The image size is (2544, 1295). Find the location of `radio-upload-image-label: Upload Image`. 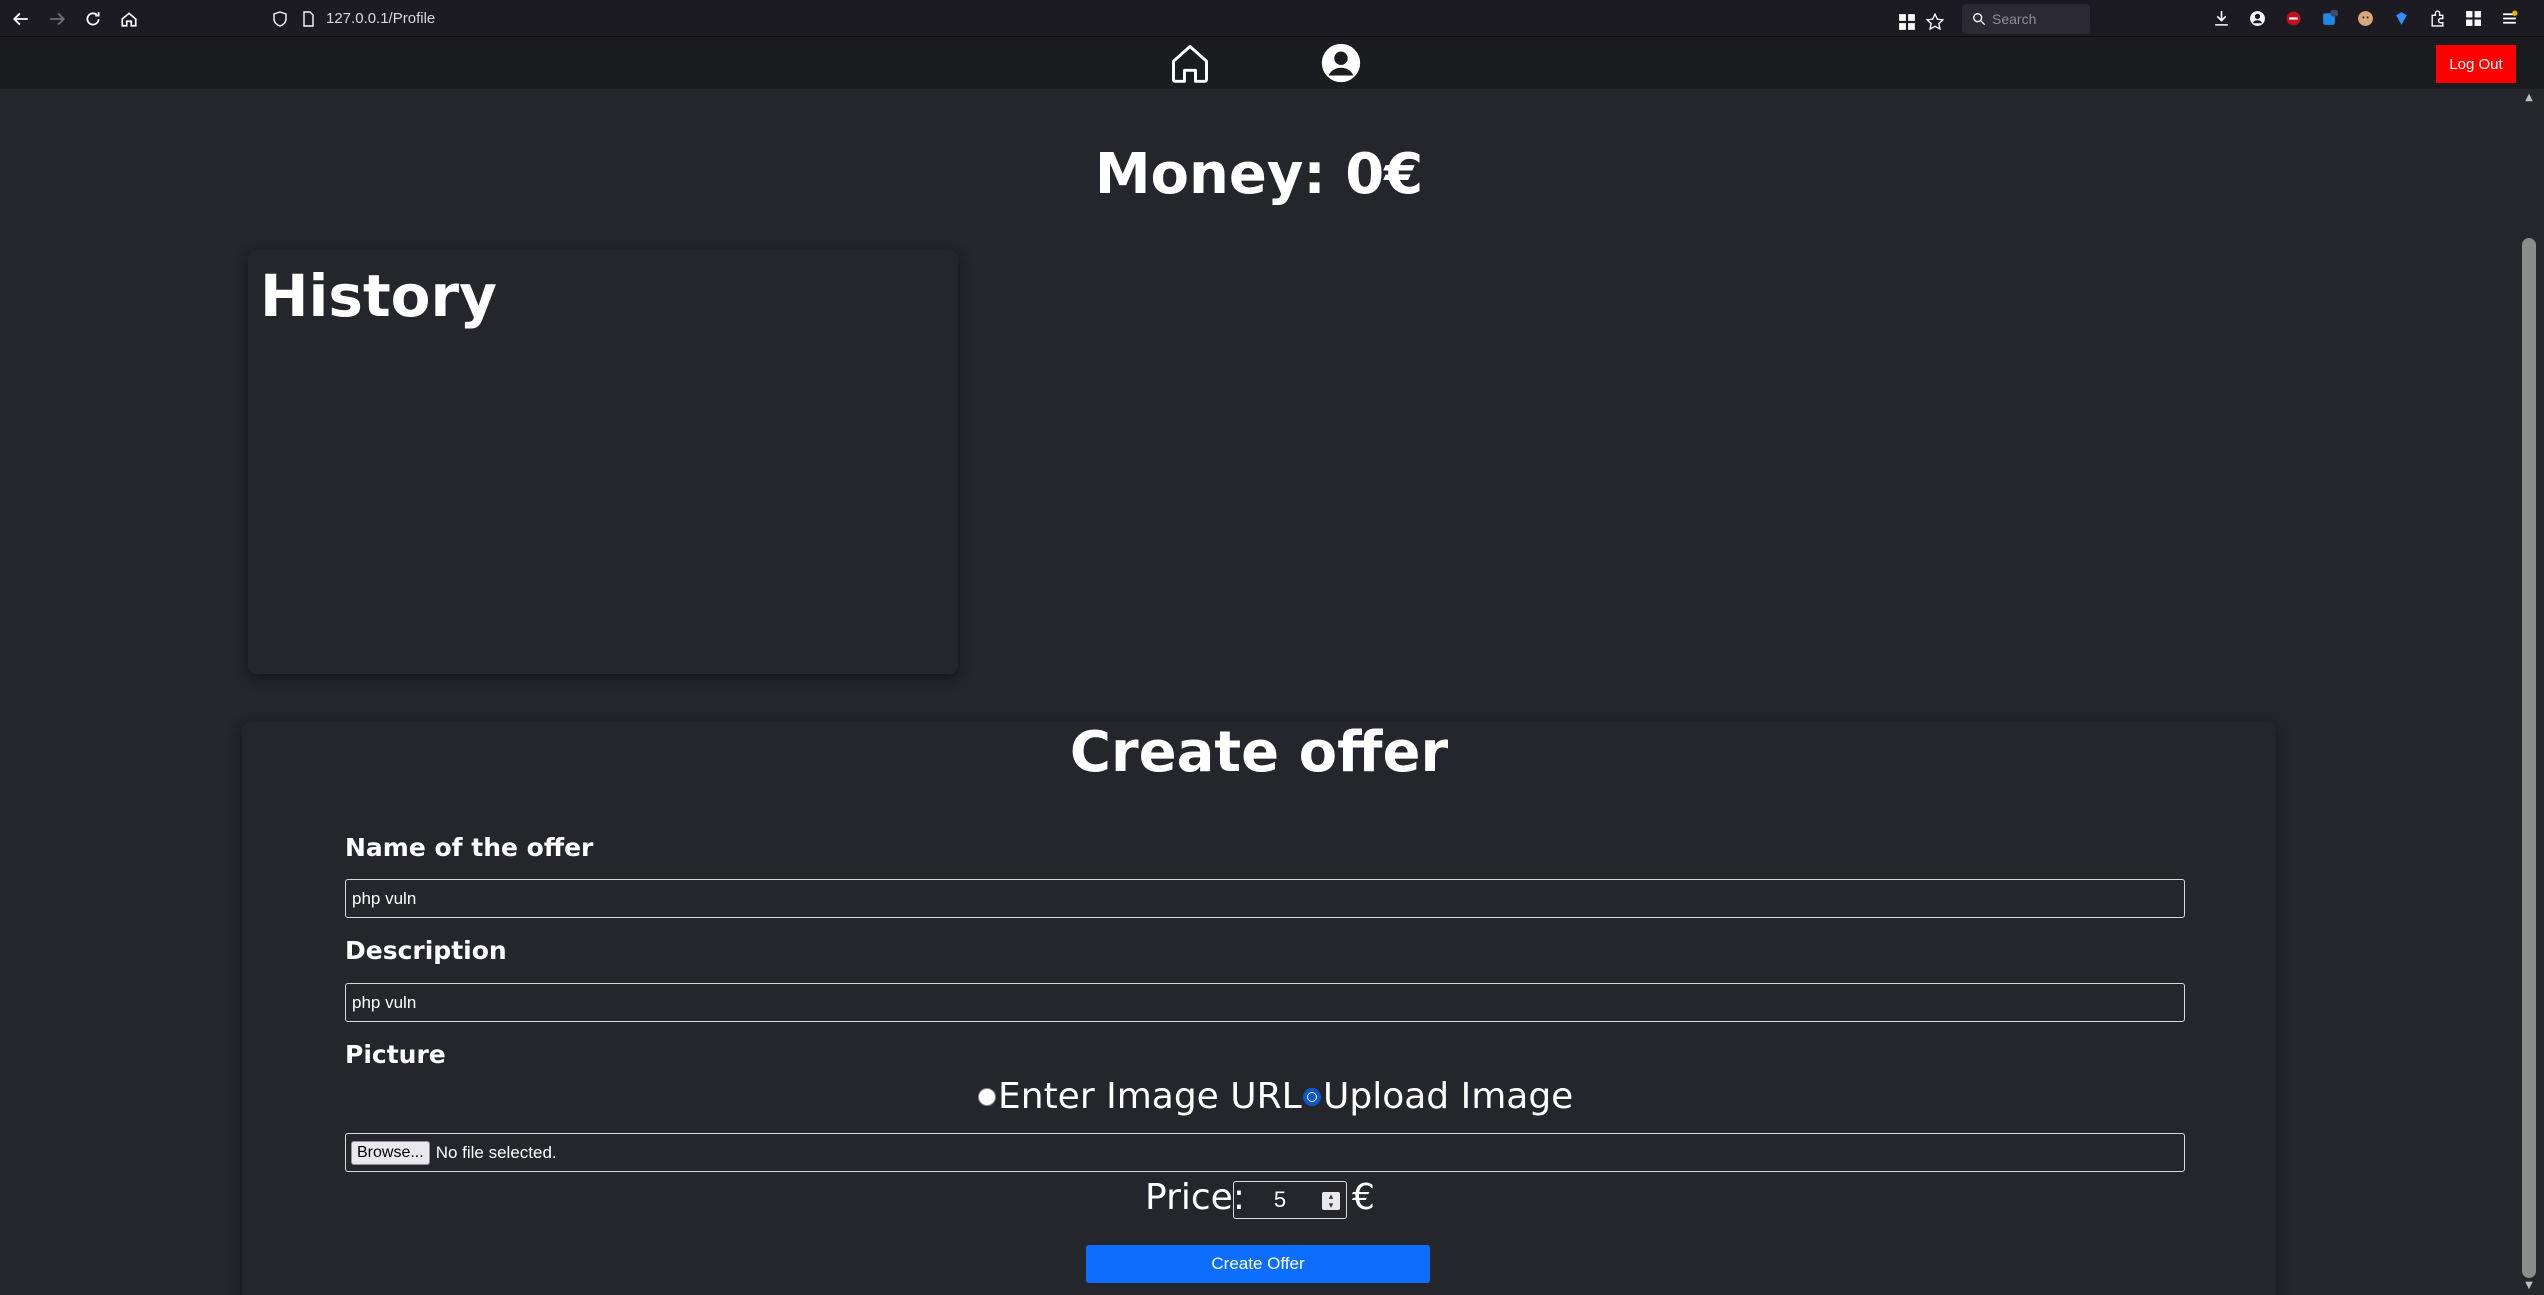

radio-upload-image-label: Upload Image is located at coordinates (1448, 1096).